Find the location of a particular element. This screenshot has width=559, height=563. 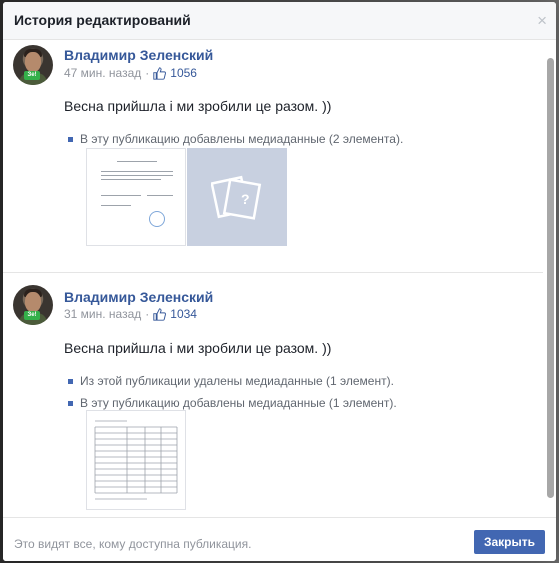

close-button: Закрыть is located at coordinates (509, 542).